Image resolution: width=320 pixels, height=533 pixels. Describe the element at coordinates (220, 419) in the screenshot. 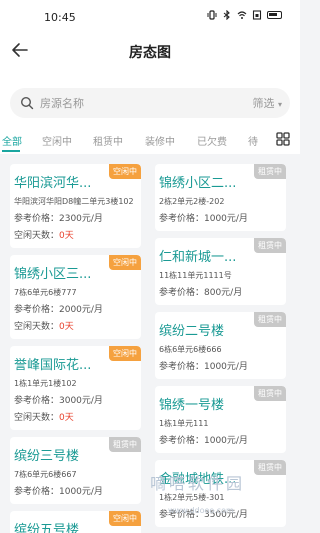

I see `property-card: 租赁中 锦绣一号楼 1栋1单元111 参考价格：1000元/月` at that location.